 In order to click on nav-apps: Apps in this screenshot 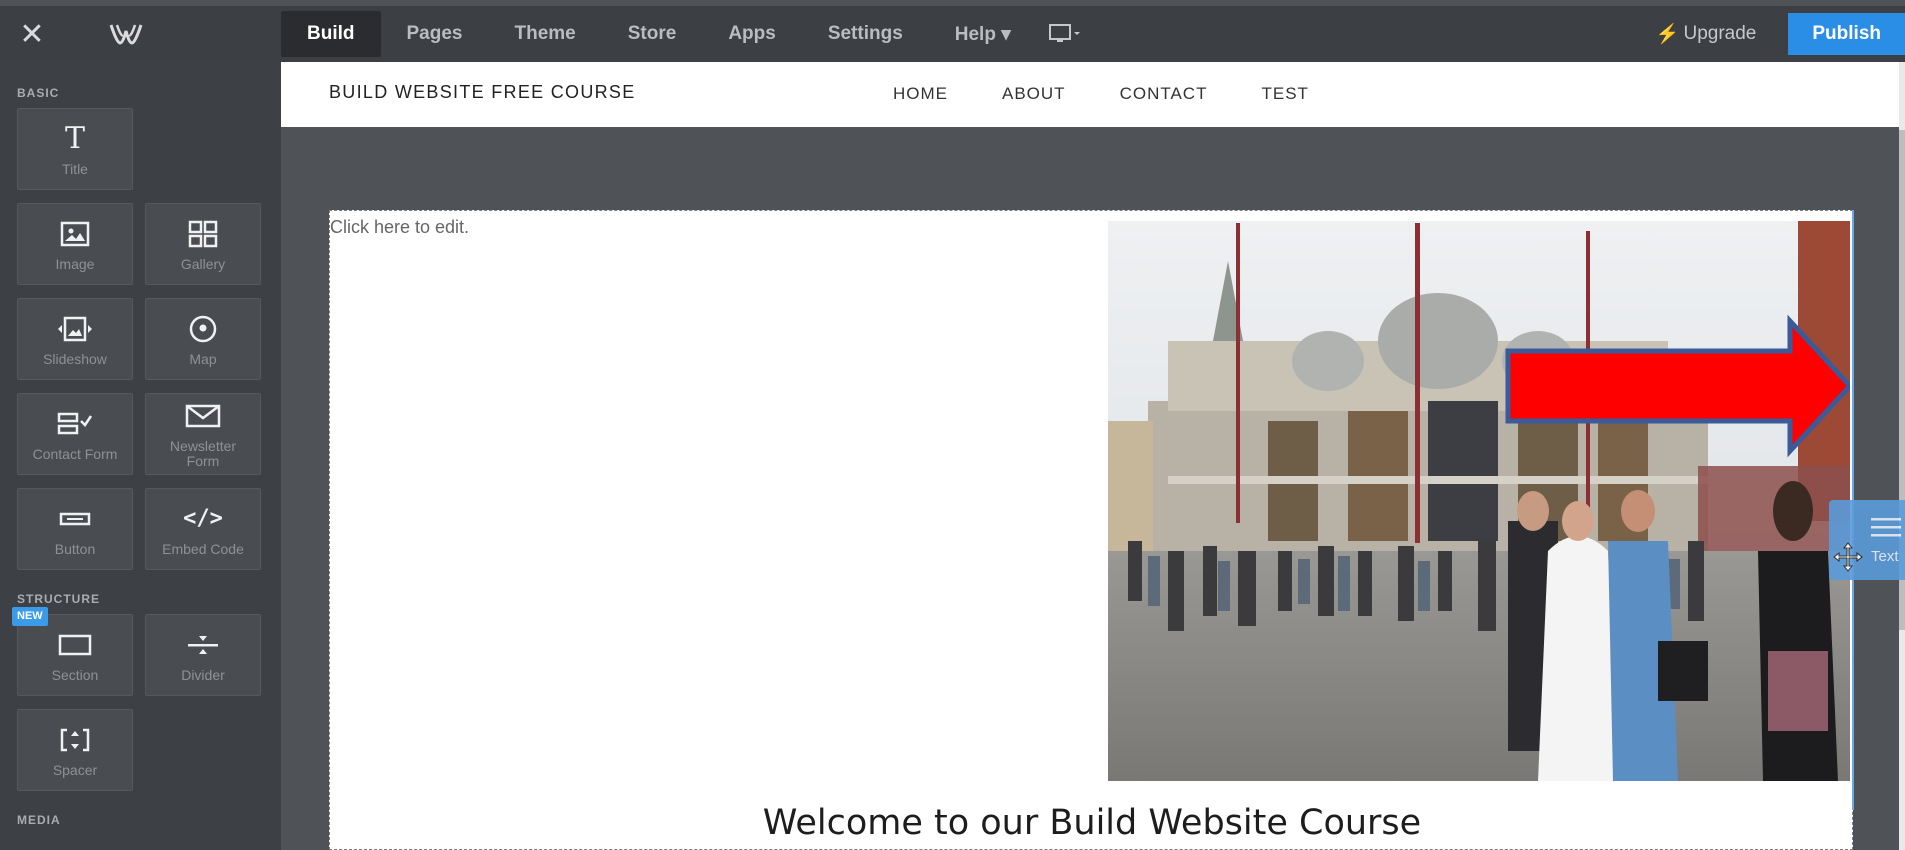, I will do `click(752, 34)`.